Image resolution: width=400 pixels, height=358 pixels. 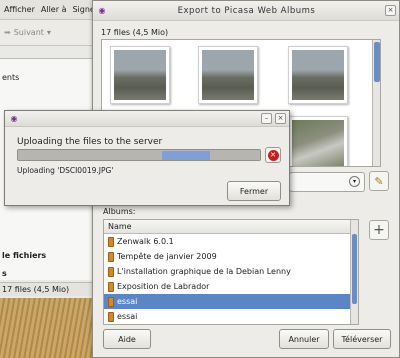 What do you see at coordinates (376, 103) in the screenshot?
I see `thumbnail-scrollbar` at bounding box center [376, 103].